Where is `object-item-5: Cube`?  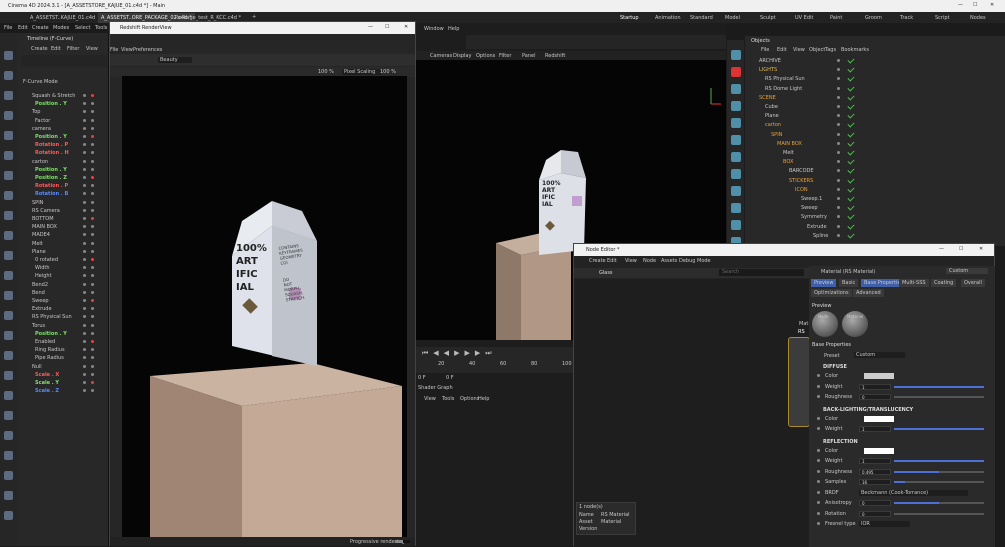
object-item-5: Cube is located at coordinates (771, 107).